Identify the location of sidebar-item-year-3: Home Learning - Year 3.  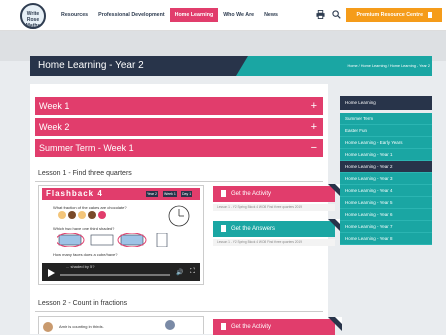
(386, 179).